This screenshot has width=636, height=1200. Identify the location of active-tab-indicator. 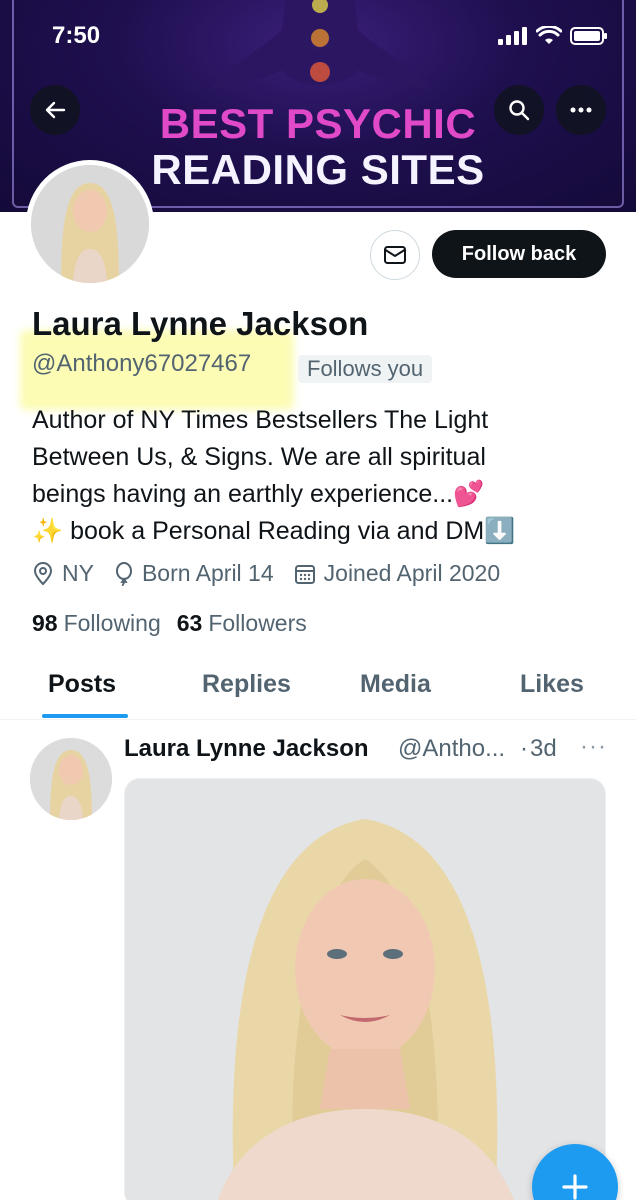
(85, 716).